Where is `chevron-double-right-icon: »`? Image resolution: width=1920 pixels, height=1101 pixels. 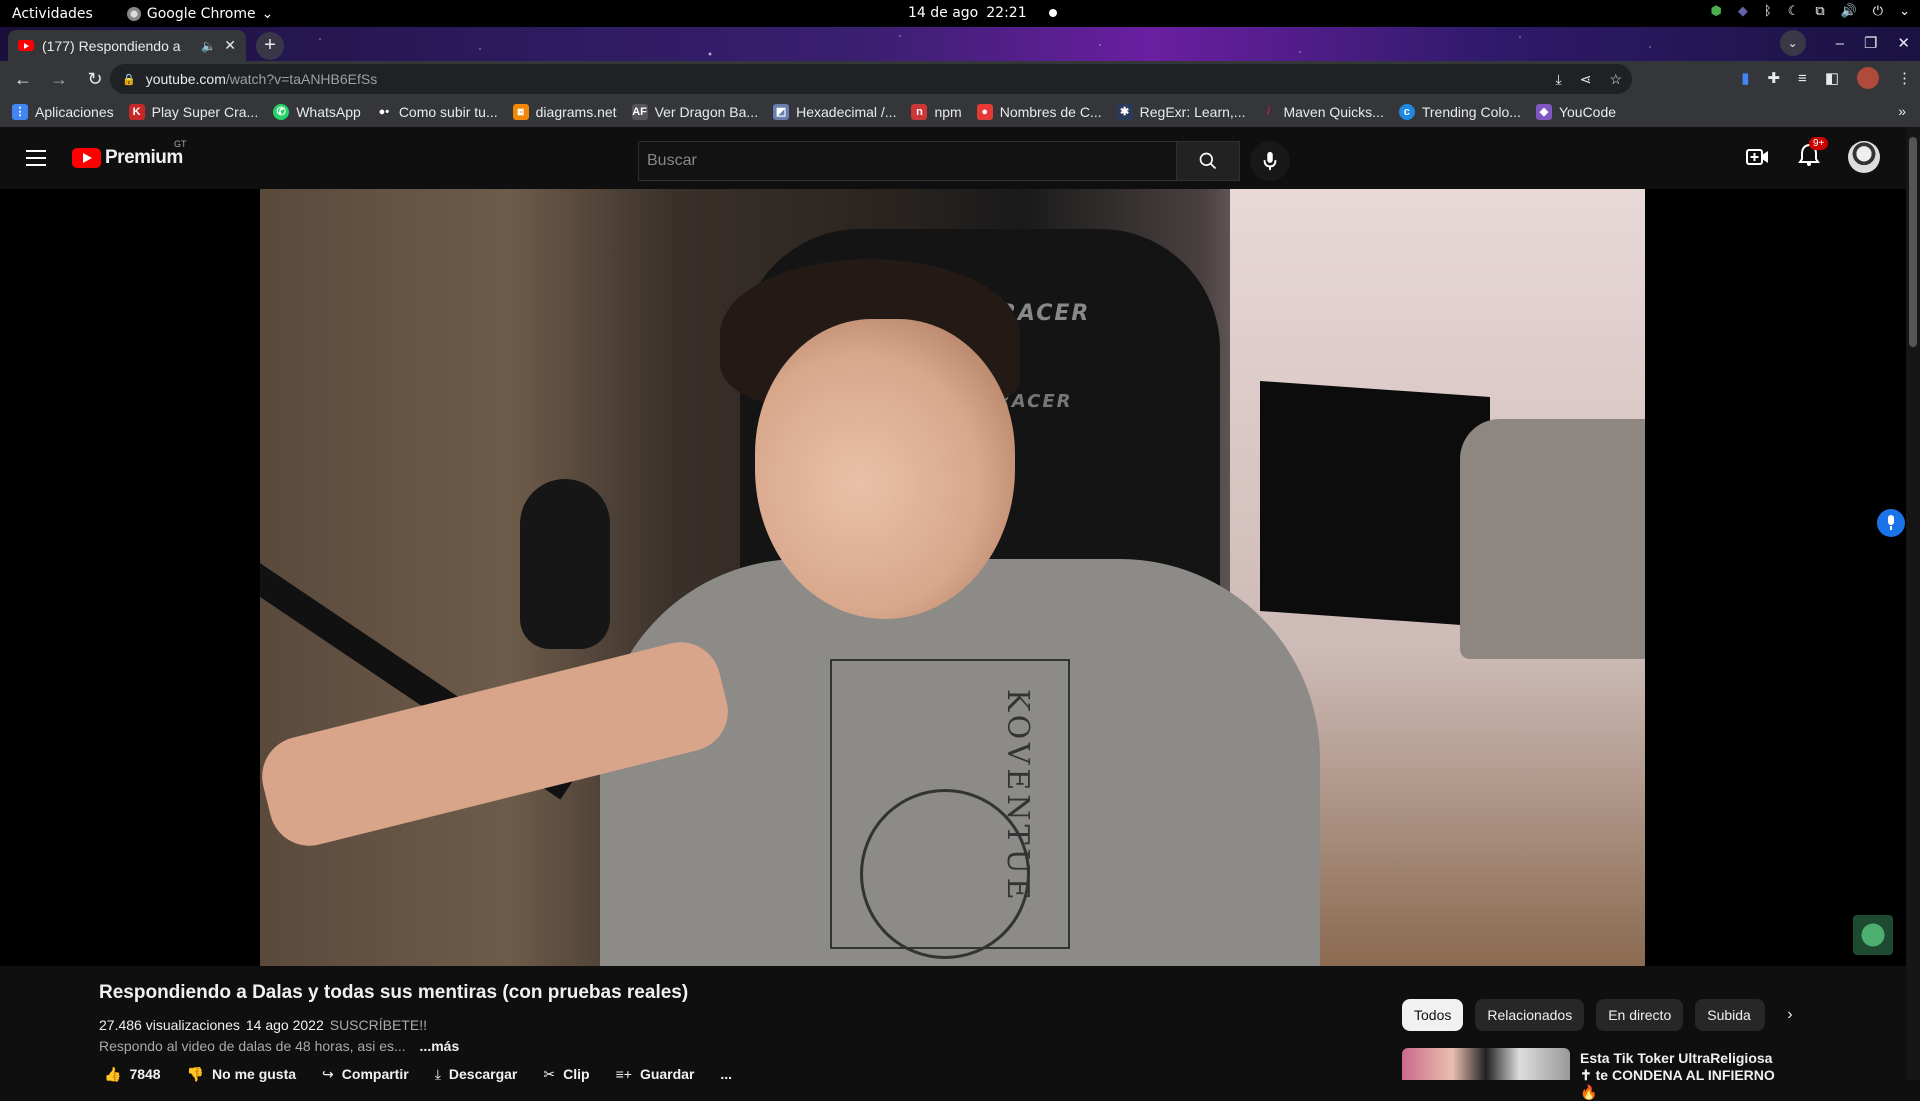 chevron-double-right-icon: » is located at coordinates (1902, 111).